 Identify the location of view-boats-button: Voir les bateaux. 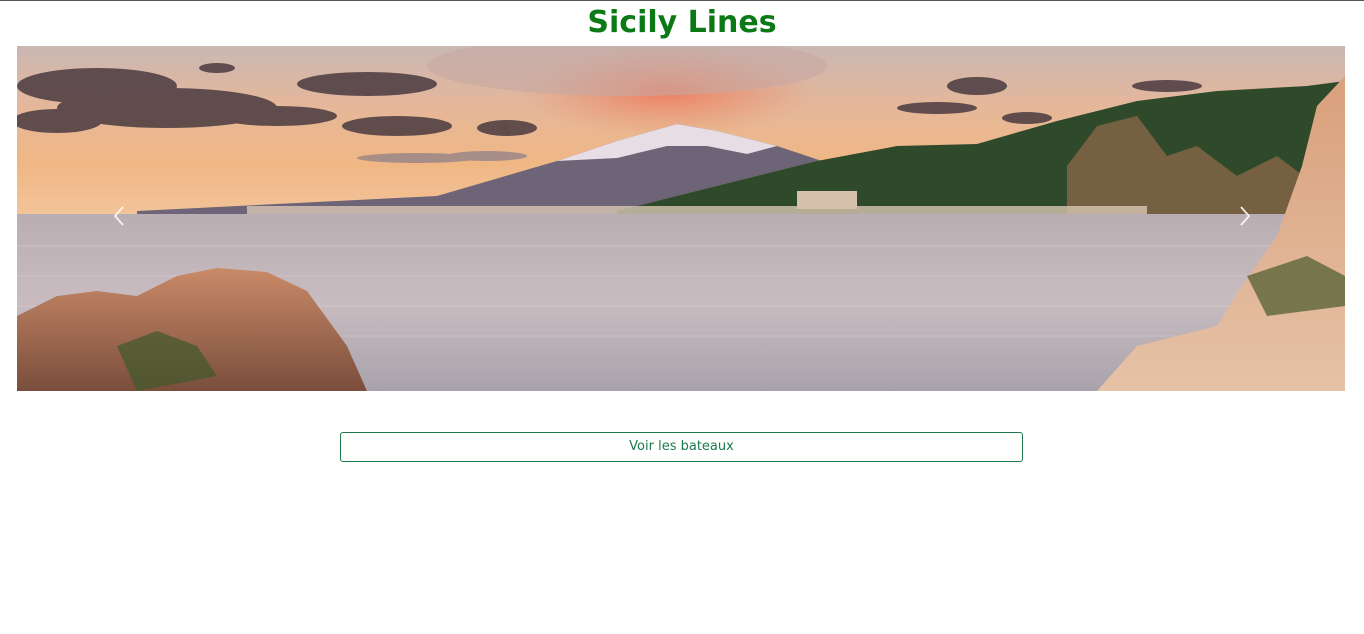
(681, 447).